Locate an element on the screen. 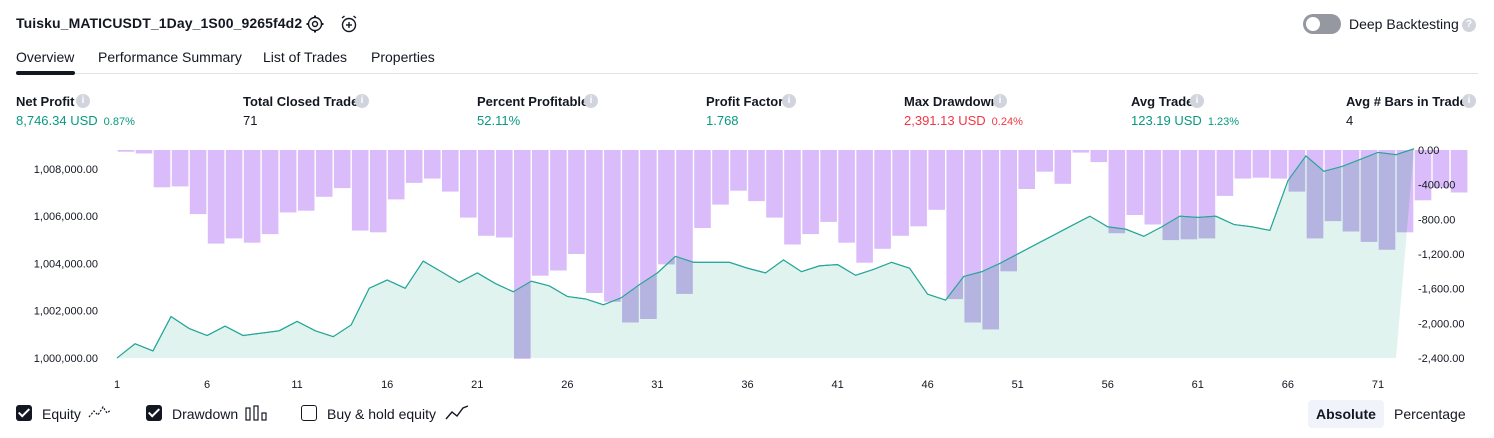 This screenshot has height=438, width=1494. x-axis-tick-label: 16 is located at coordinates (387, 385).